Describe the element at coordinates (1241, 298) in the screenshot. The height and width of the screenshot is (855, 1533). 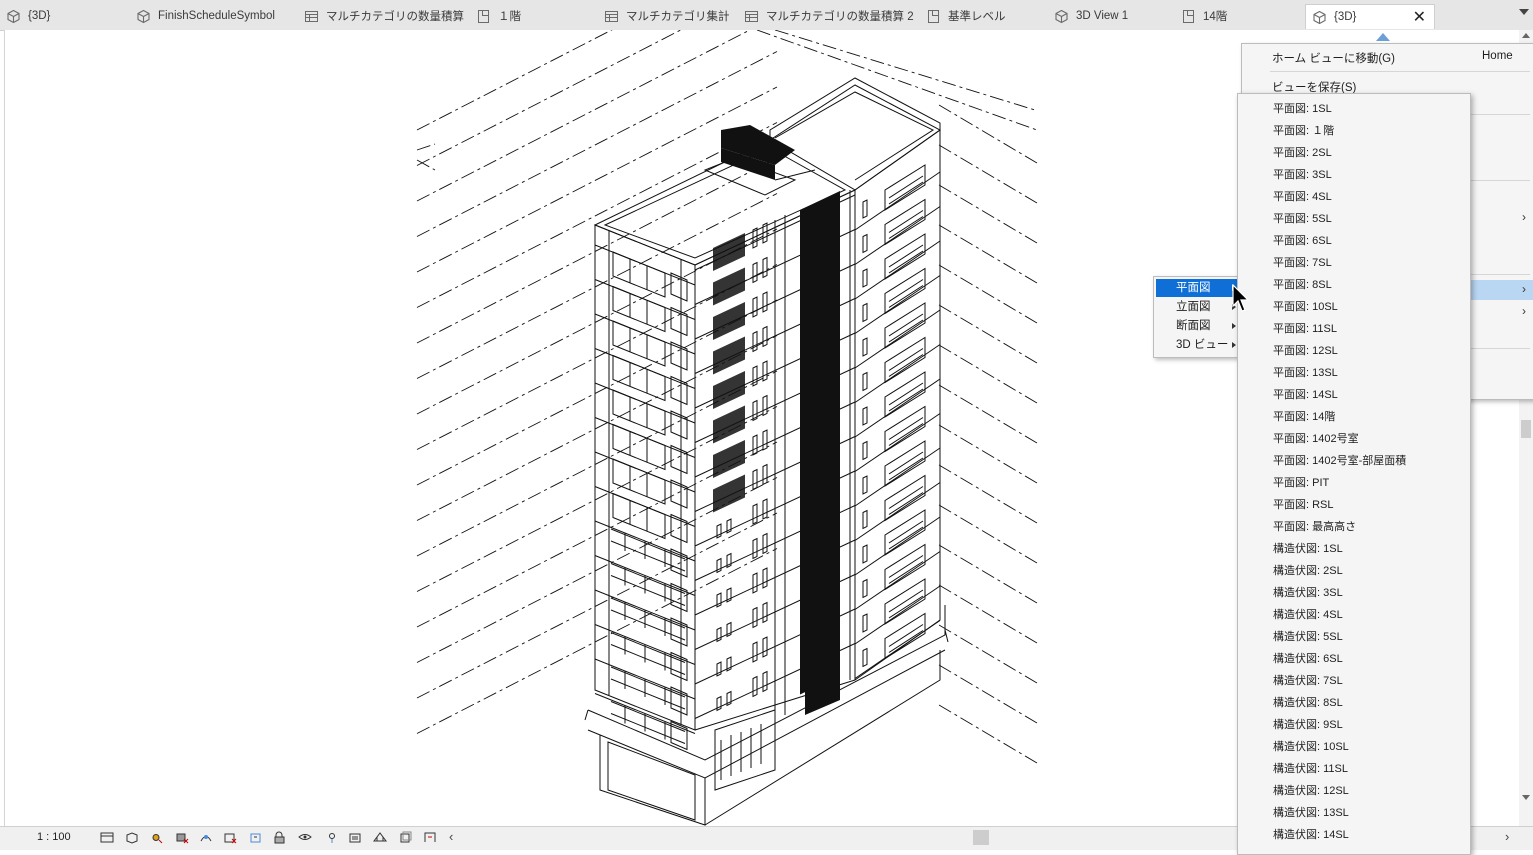
I see `mouse-cursor-icon` at that location.